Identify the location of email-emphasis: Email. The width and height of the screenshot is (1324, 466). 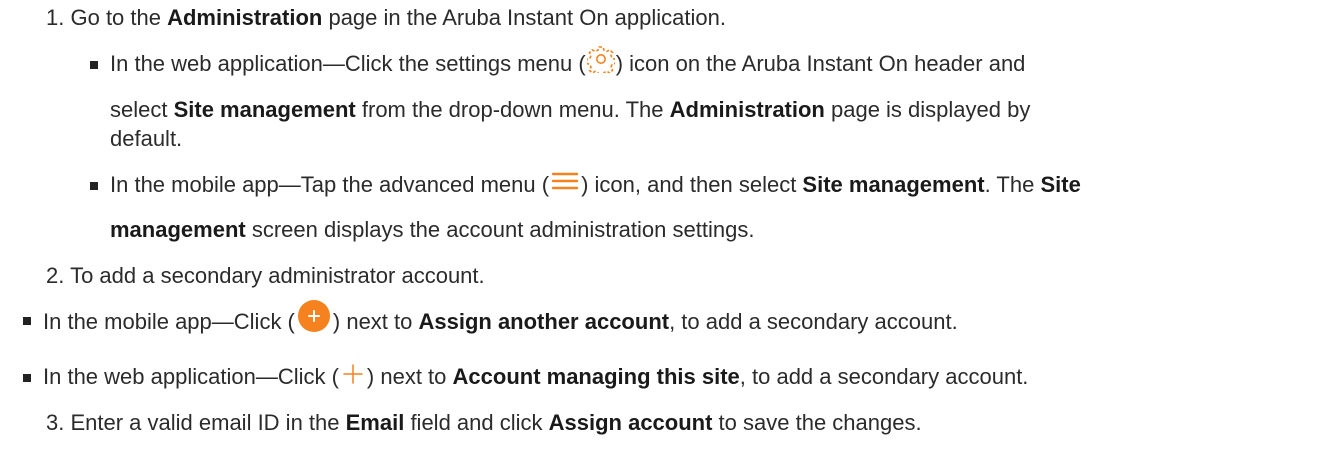
(375, 422).